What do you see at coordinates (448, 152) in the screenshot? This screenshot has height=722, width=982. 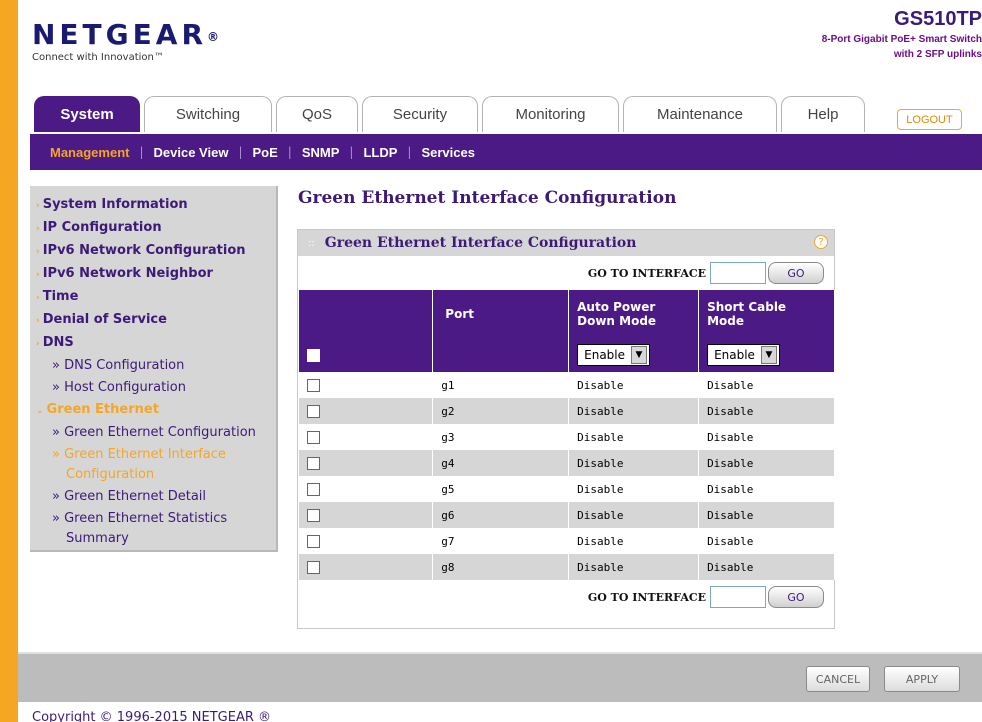 I see `subnav-services: Services` at bounding box center [448, 152].